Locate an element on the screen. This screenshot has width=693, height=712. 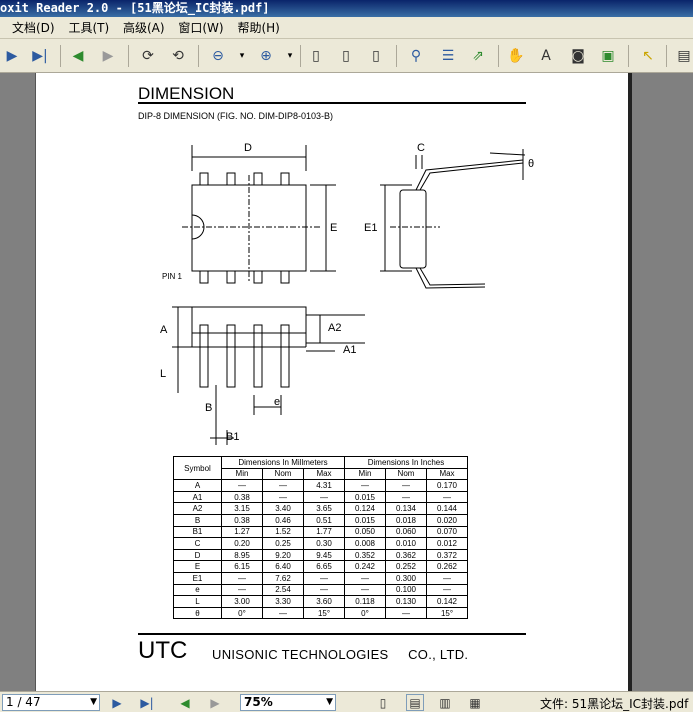
symbol-cell: A2 is located at coordinates (197, 508).